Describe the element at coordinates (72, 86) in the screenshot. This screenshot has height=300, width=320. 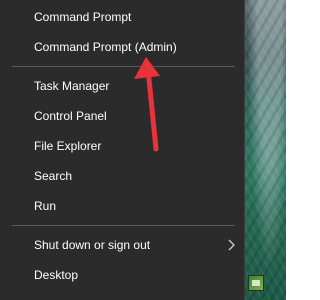
I see `menu-item-label: Task Manager` at that location.